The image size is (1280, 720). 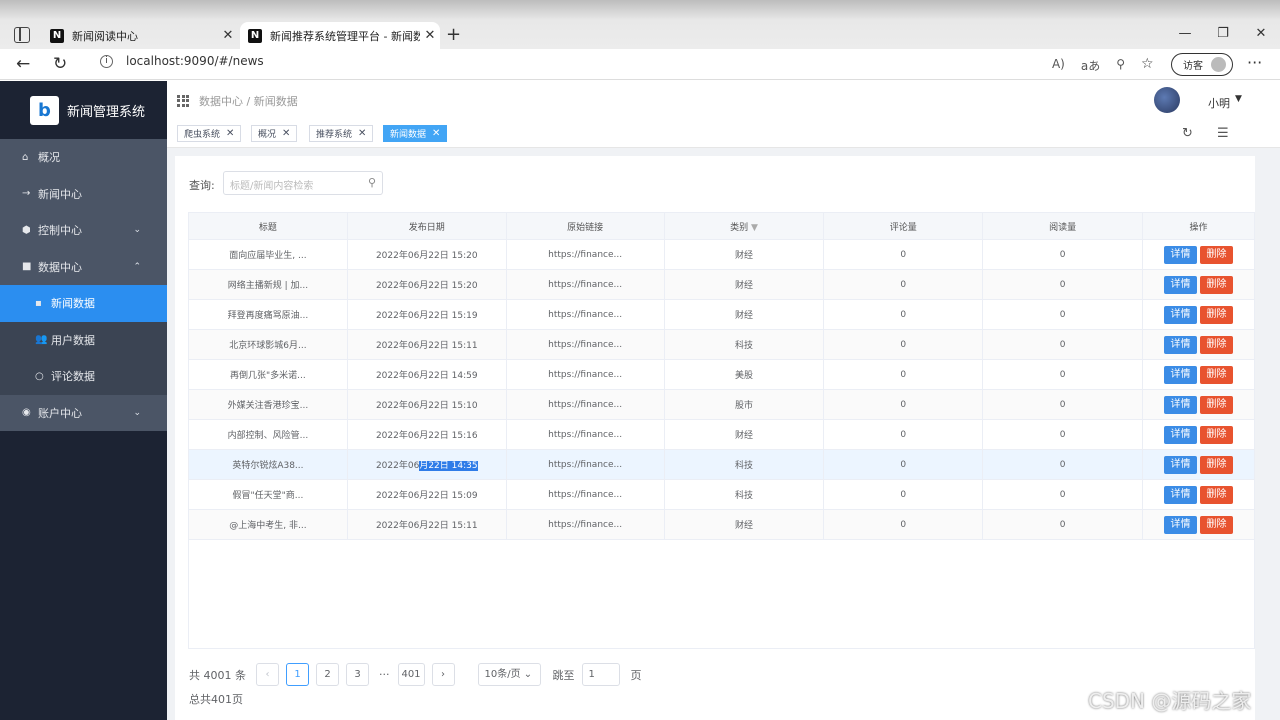 I want to click on read-aloud-icon: A), so click(x=1058, y=65).